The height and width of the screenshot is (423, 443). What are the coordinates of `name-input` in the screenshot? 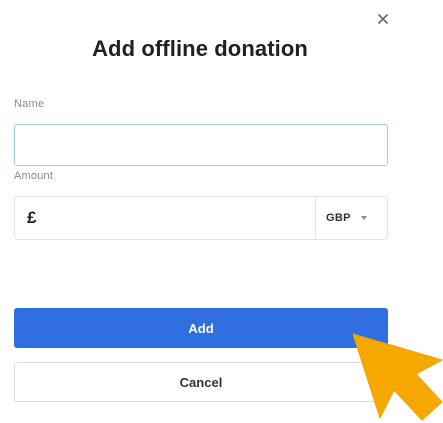 It's located at (201, 145).